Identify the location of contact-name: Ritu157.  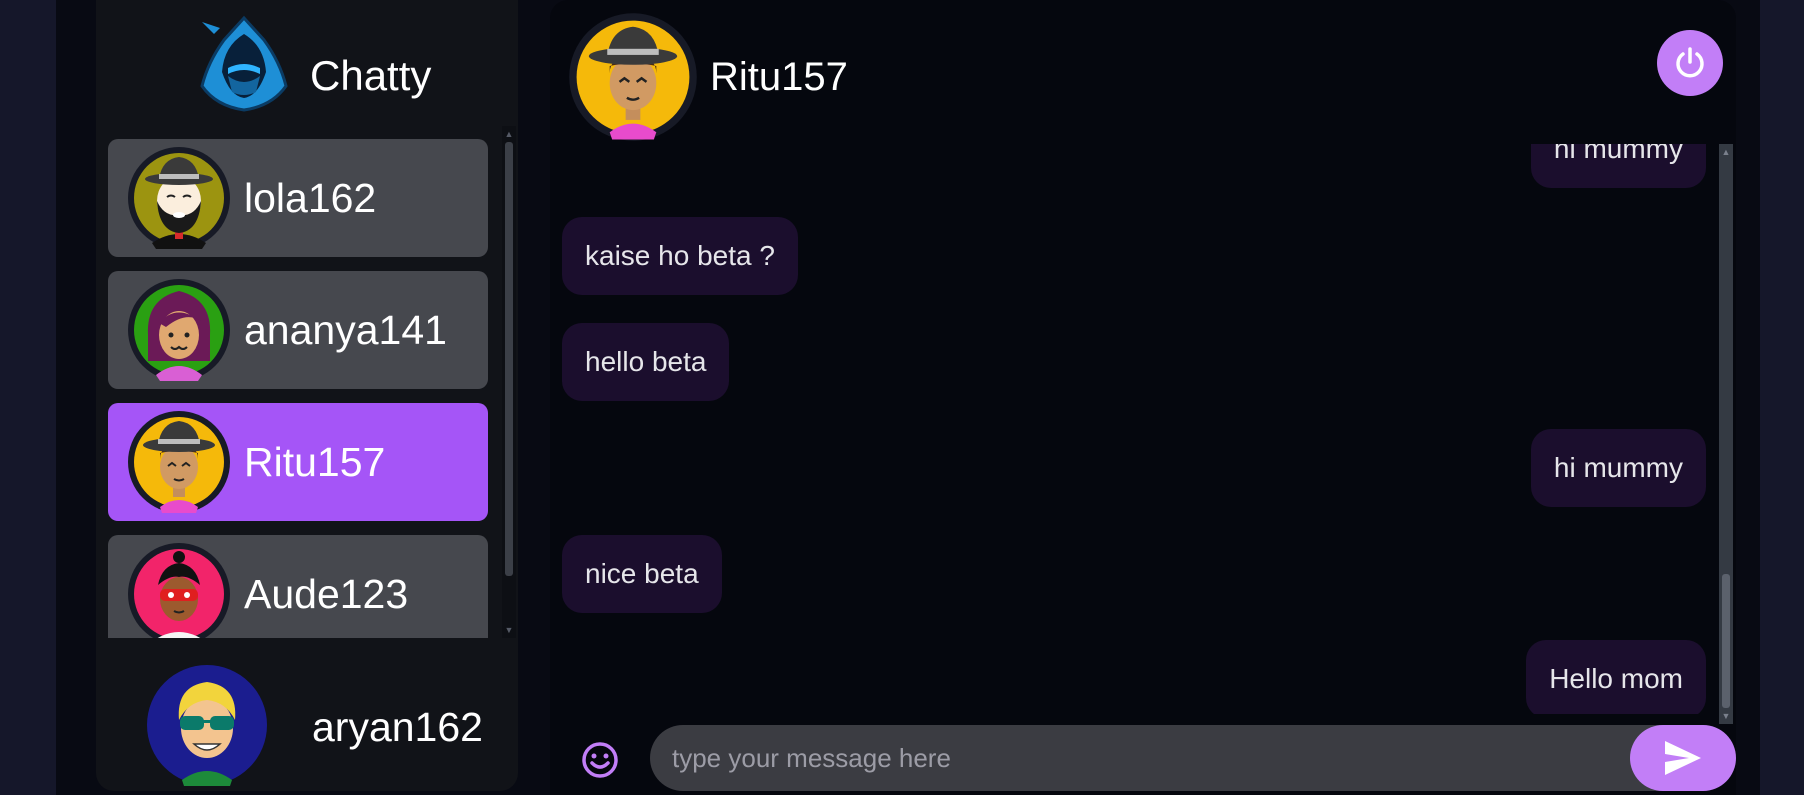
(315, 462).